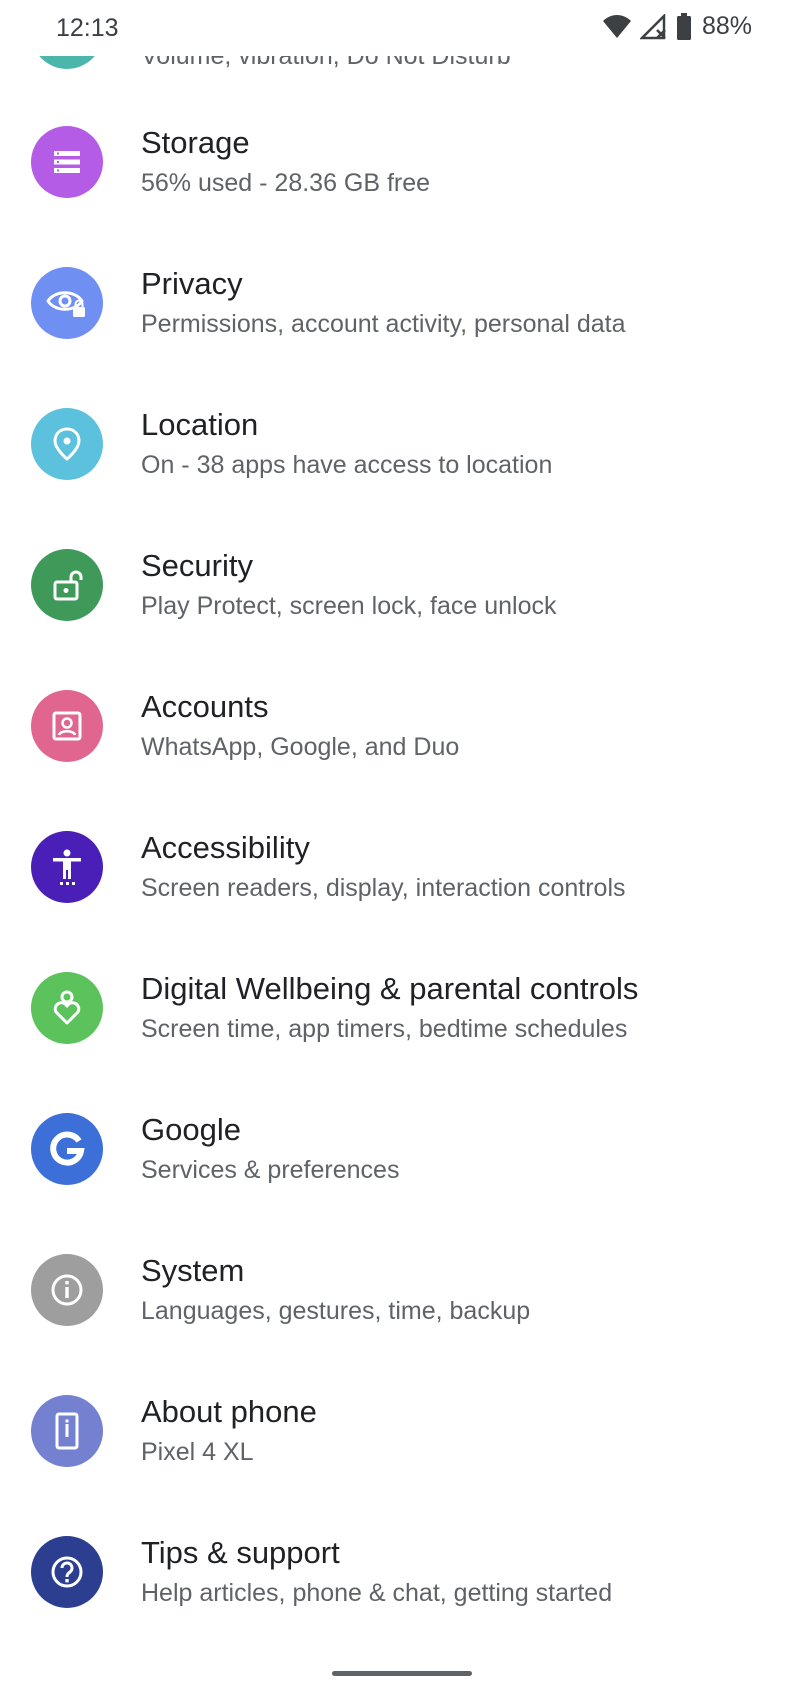  What do you see at coordinates (400, 1147) in the screenshot?
I see `settings-item-google: Google Services & preferences` at bounding box center [400, 1147].